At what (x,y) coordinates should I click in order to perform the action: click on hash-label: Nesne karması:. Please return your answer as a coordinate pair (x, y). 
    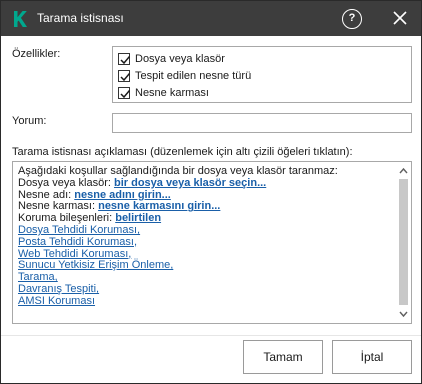
    Looking at the image, I should click on (58, 206).